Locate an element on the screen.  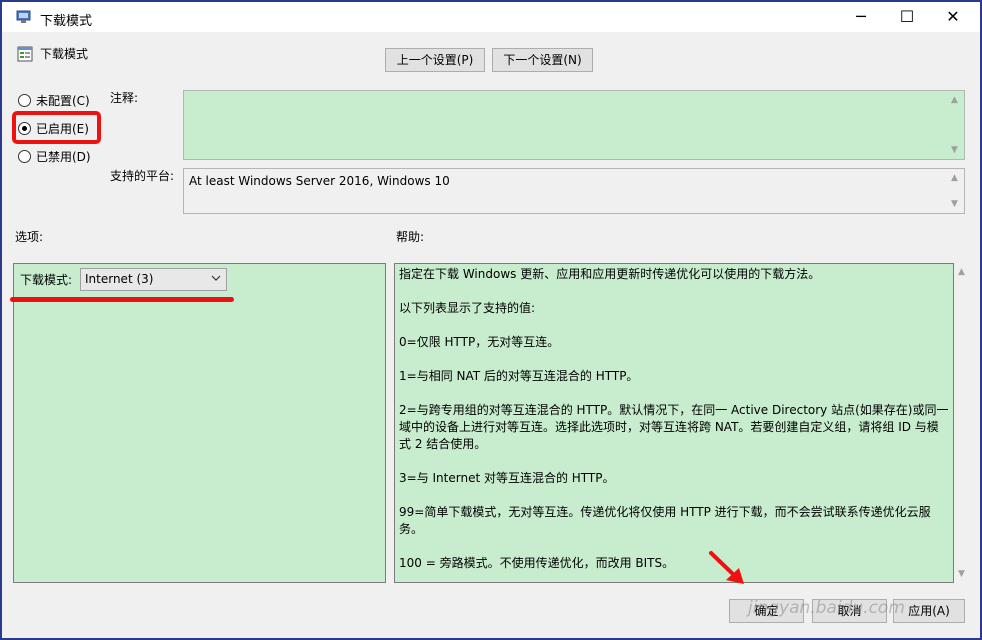
app-icon is located at coordinates (23, 16).